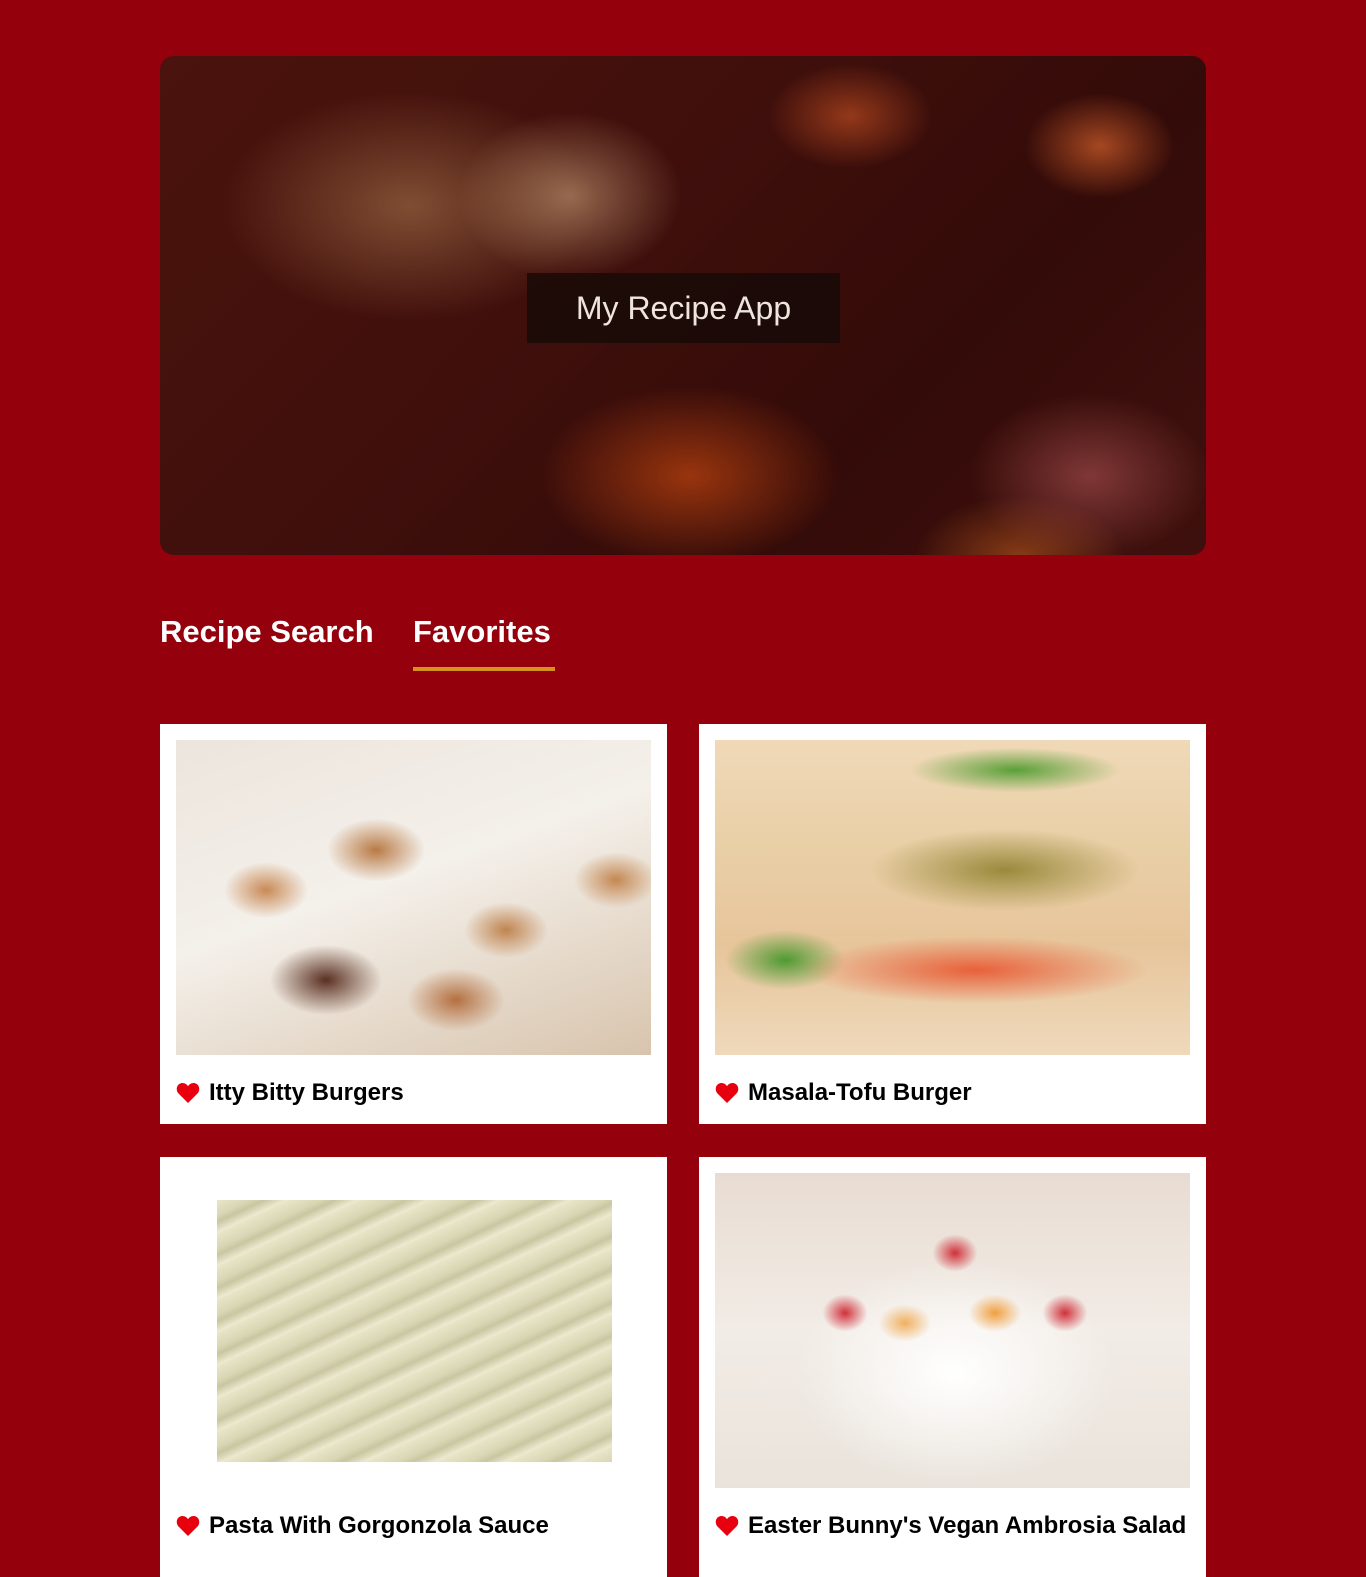  I want to click on recipe-card: Itty Bitty Burgers, so click(413, 924).